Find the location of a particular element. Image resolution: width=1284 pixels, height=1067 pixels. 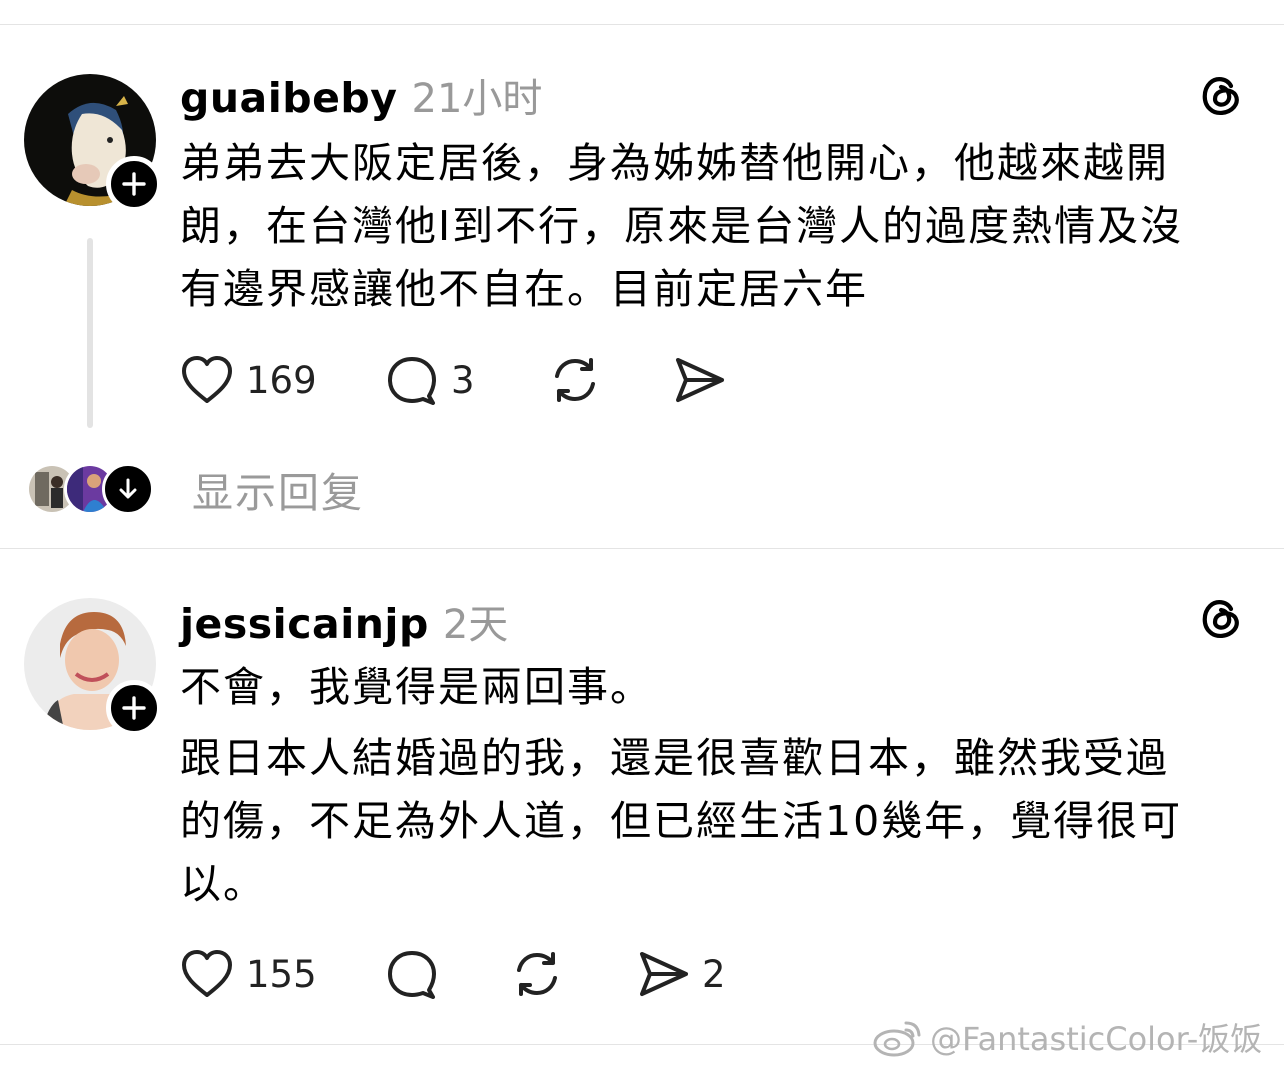

watermark-text: @FantasticColor-饭饭 is located at coordinates (1096, 1039).